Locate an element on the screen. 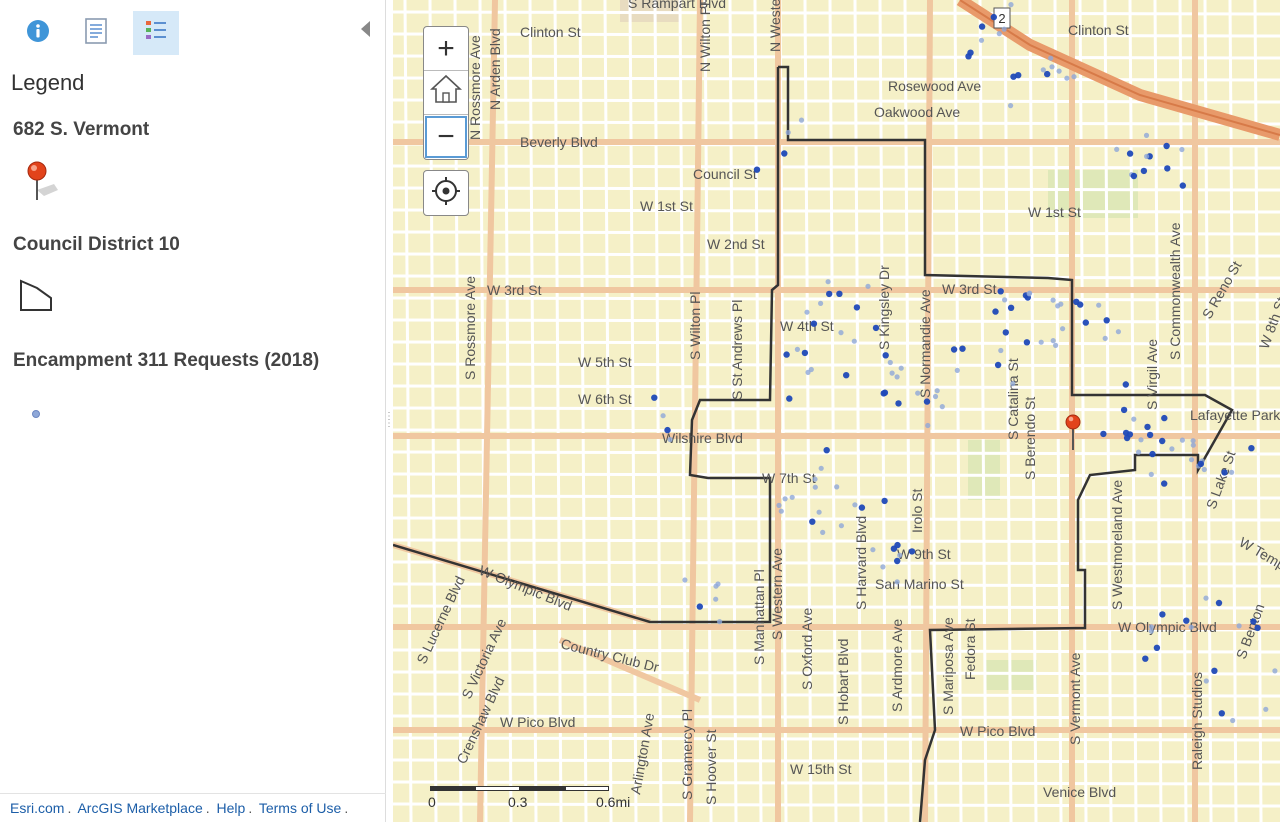 The width and height of the screenshot is (1280, 822). zoom-out-button: − is located at coordinates (446, 137).